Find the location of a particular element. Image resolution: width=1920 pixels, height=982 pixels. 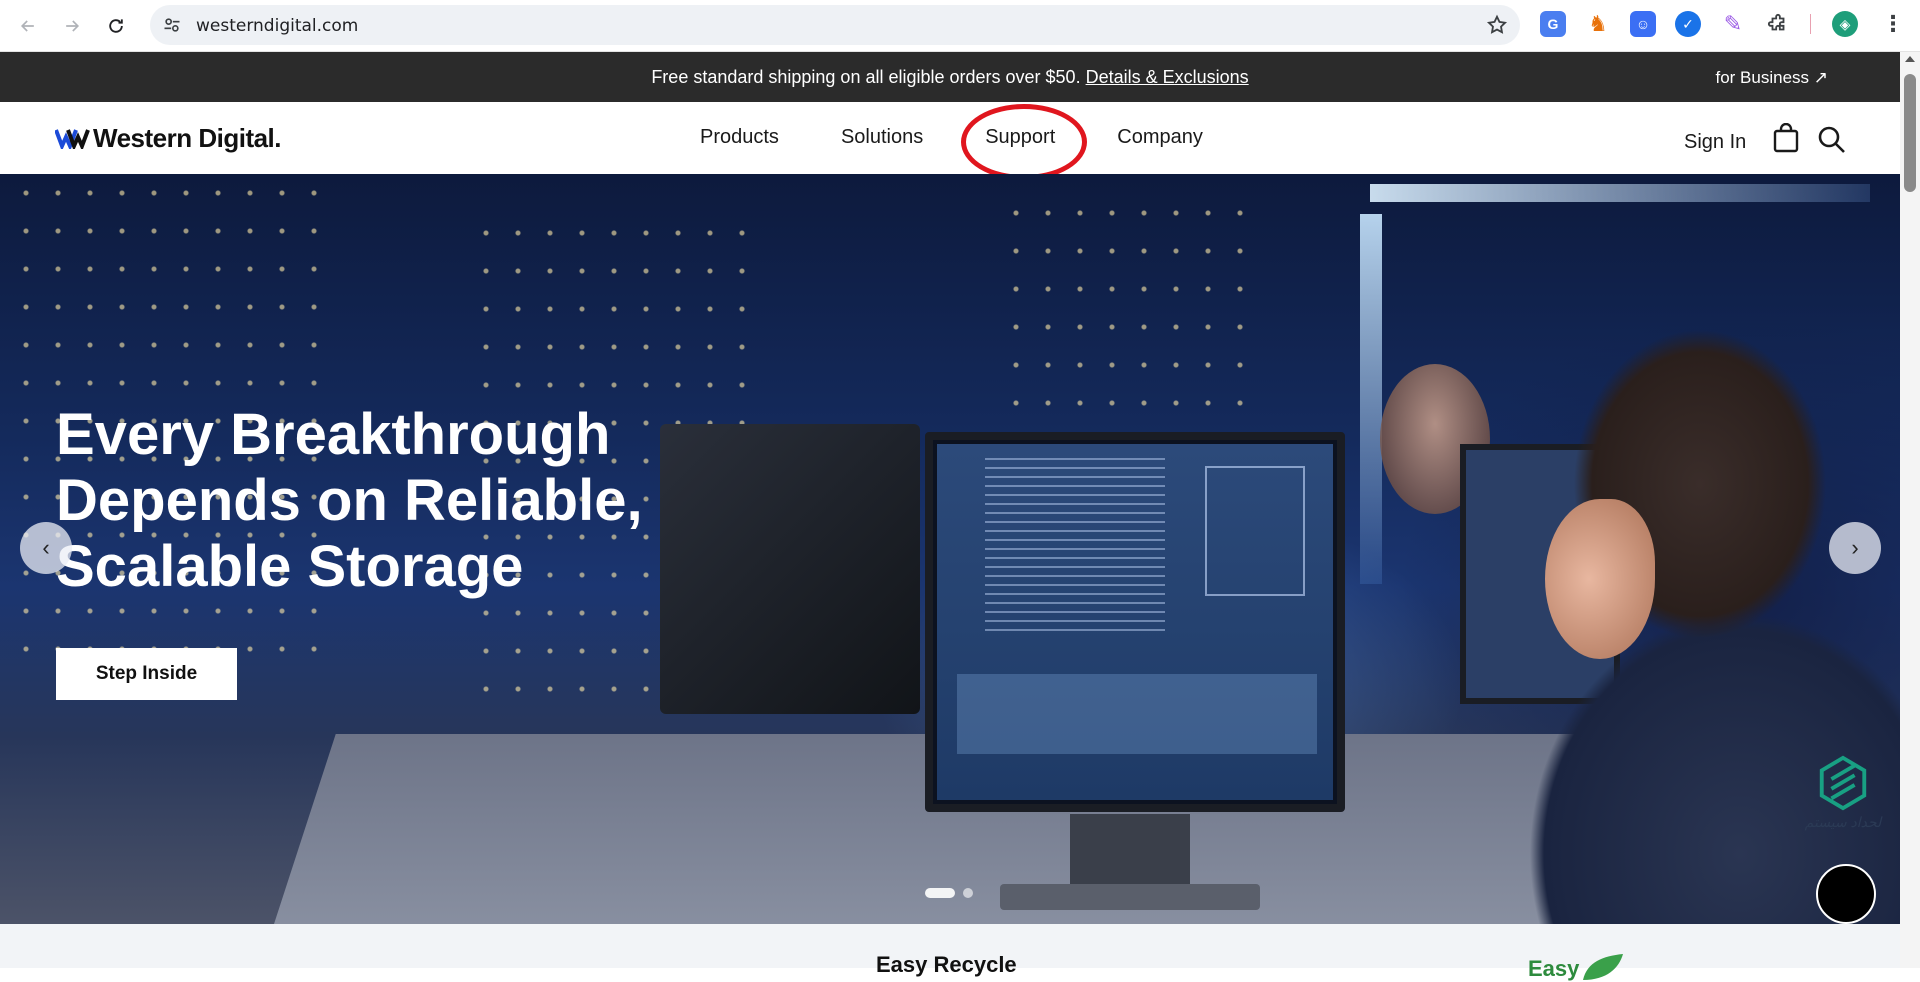

shopping-bag-icon is located at coordinates (1786, 138).